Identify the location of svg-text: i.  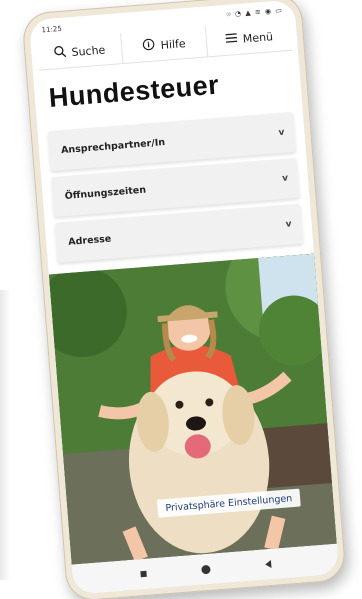
(148, 44).